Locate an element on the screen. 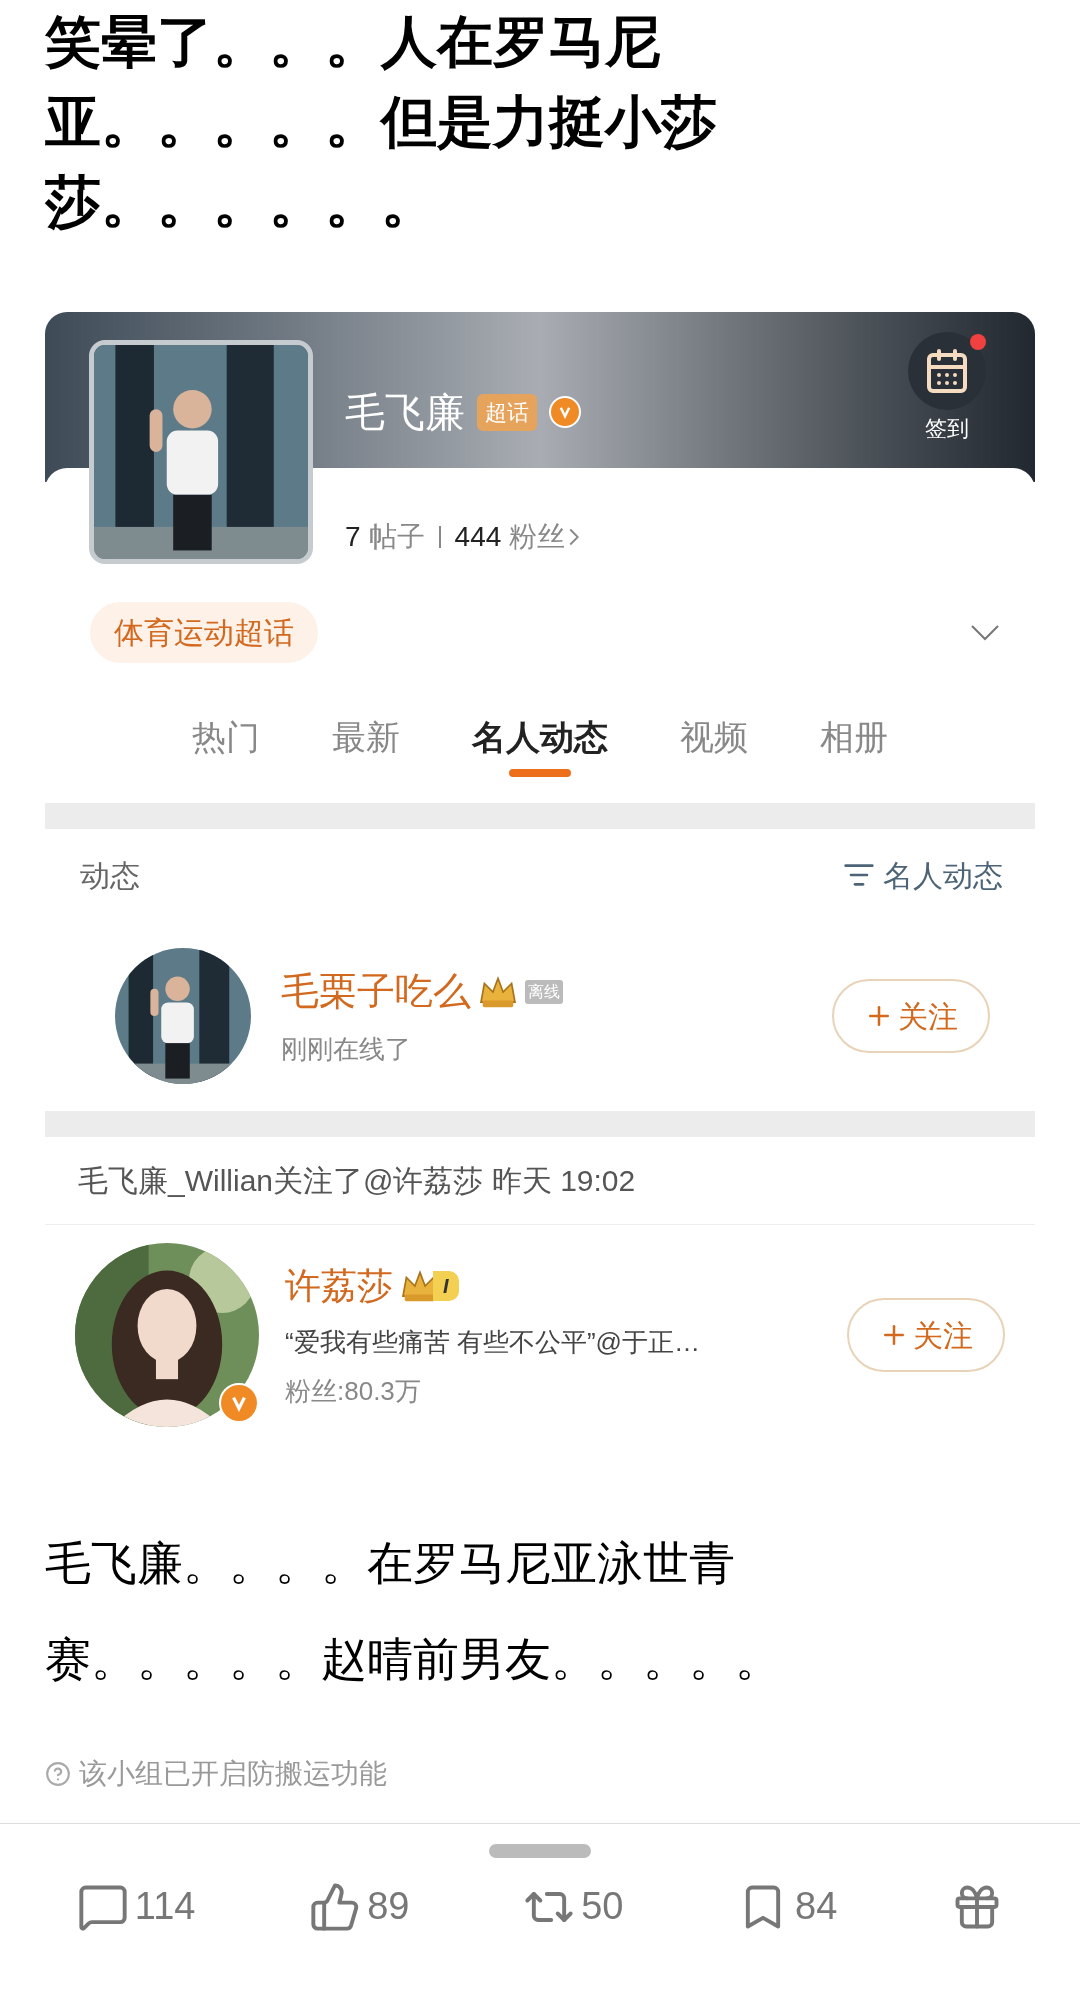  bookmark-button: 84 is located at coordinates (787, 1906).